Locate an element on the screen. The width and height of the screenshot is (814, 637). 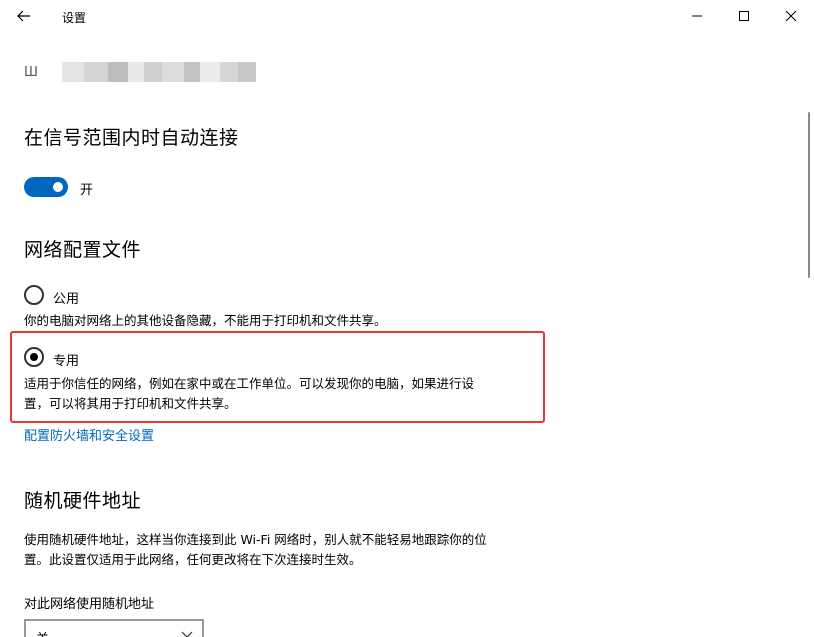
title-bar: 设置 is located at coordinates (407, 17).